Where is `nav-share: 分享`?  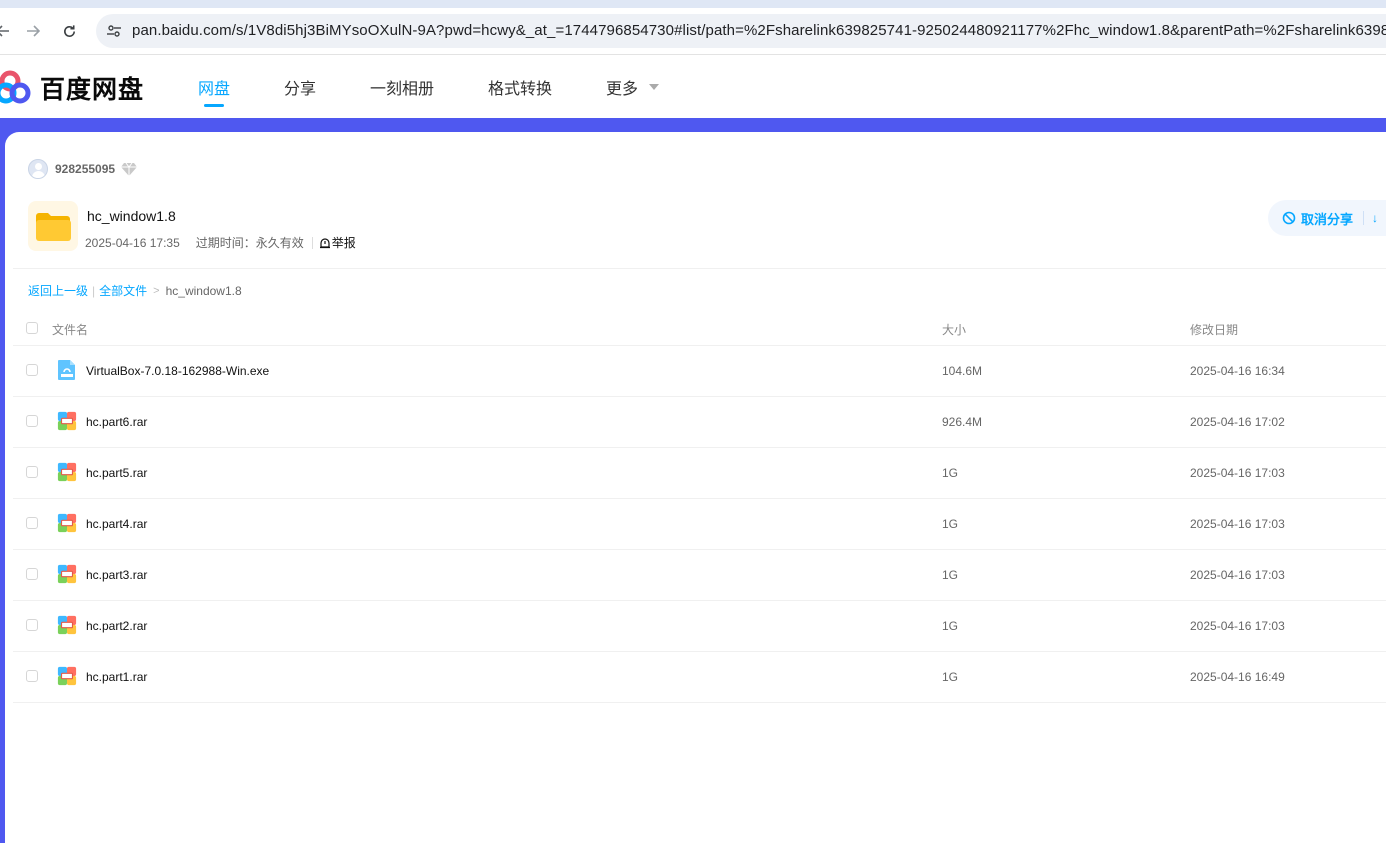
nav-share: 分享 is located at coordinates (300, 87).